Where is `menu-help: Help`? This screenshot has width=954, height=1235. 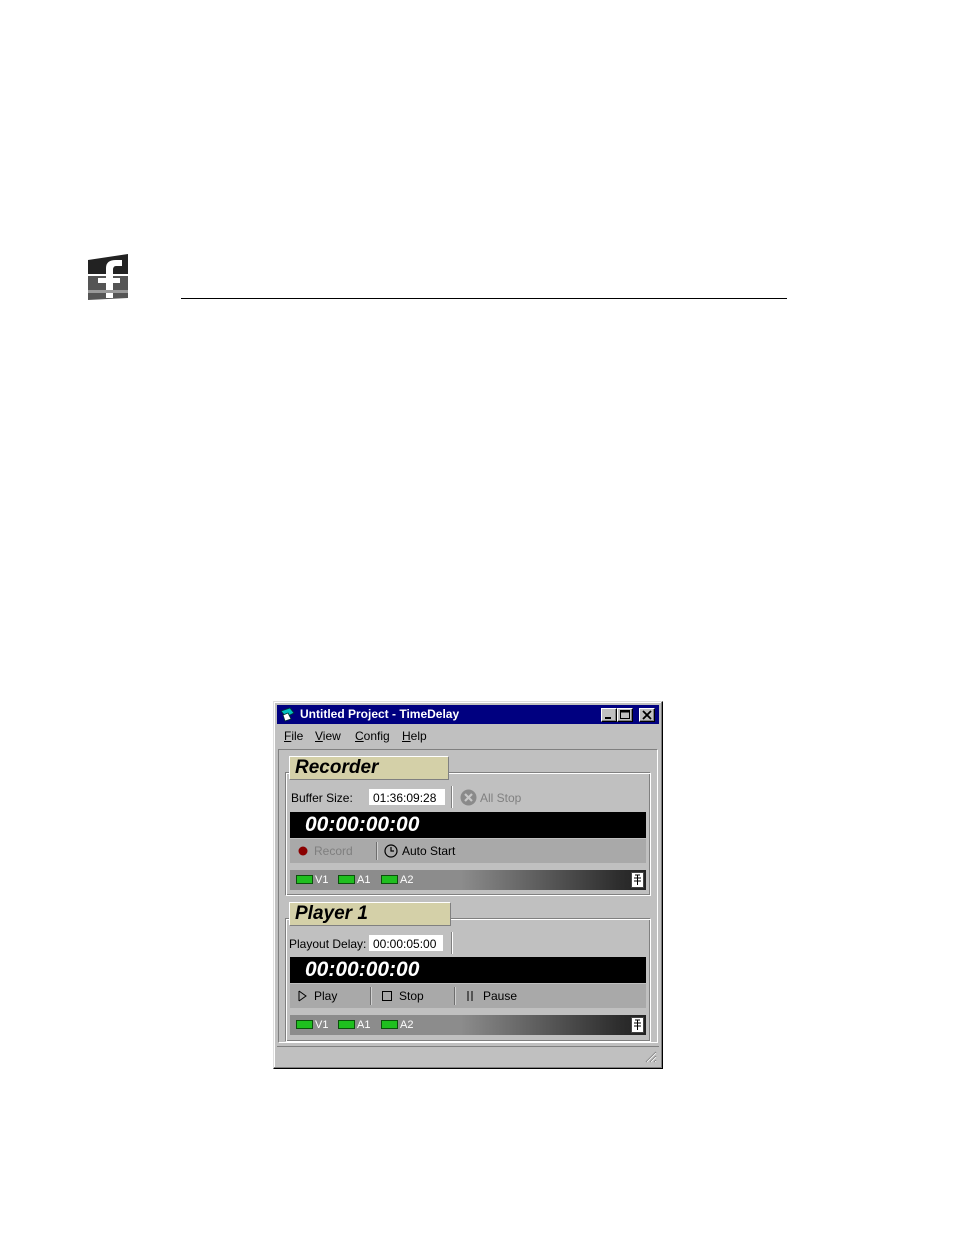
menu-help: Help is located at coordinates (414, 736).